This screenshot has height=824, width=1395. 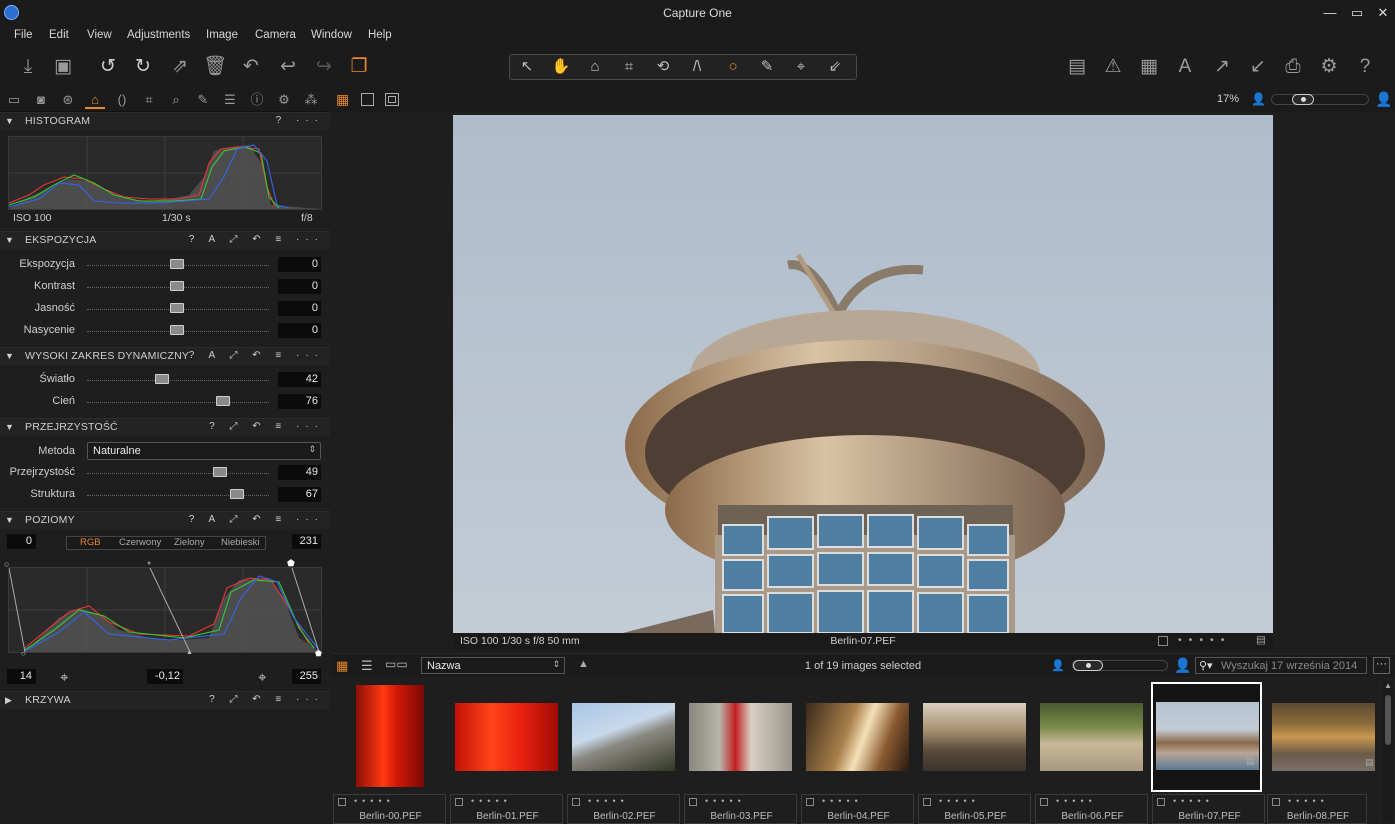 I want to click on method-select: Naturalne ⇕, so click(x=204, y=451).